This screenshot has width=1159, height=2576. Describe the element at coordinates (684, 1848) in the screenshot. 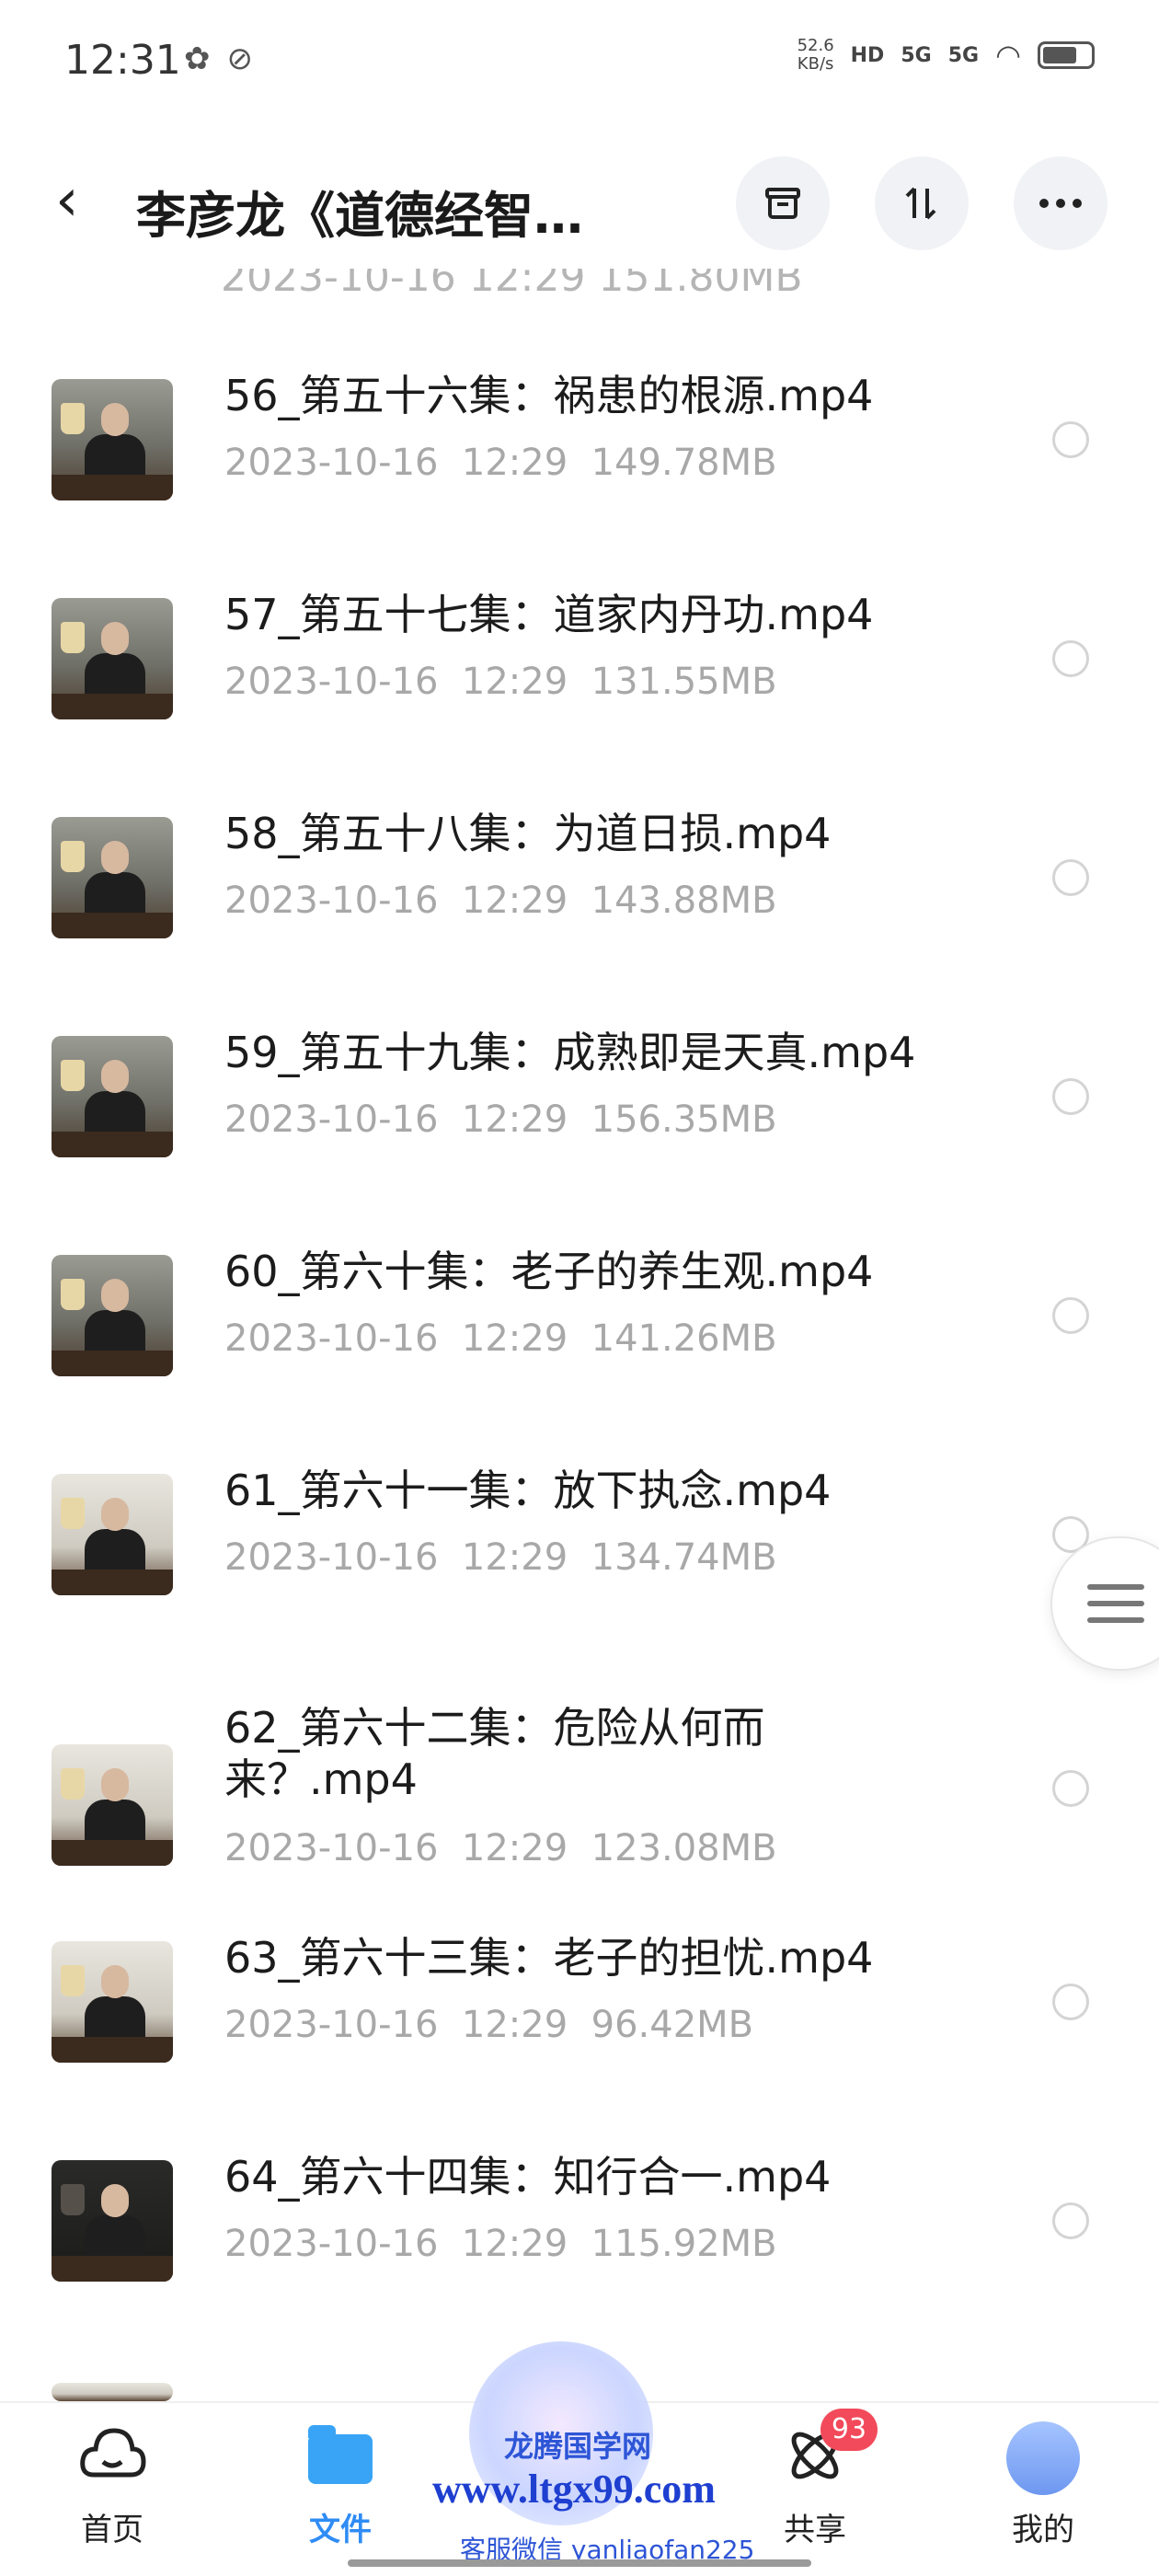

I see `file-size: 123.08MB` at that location.